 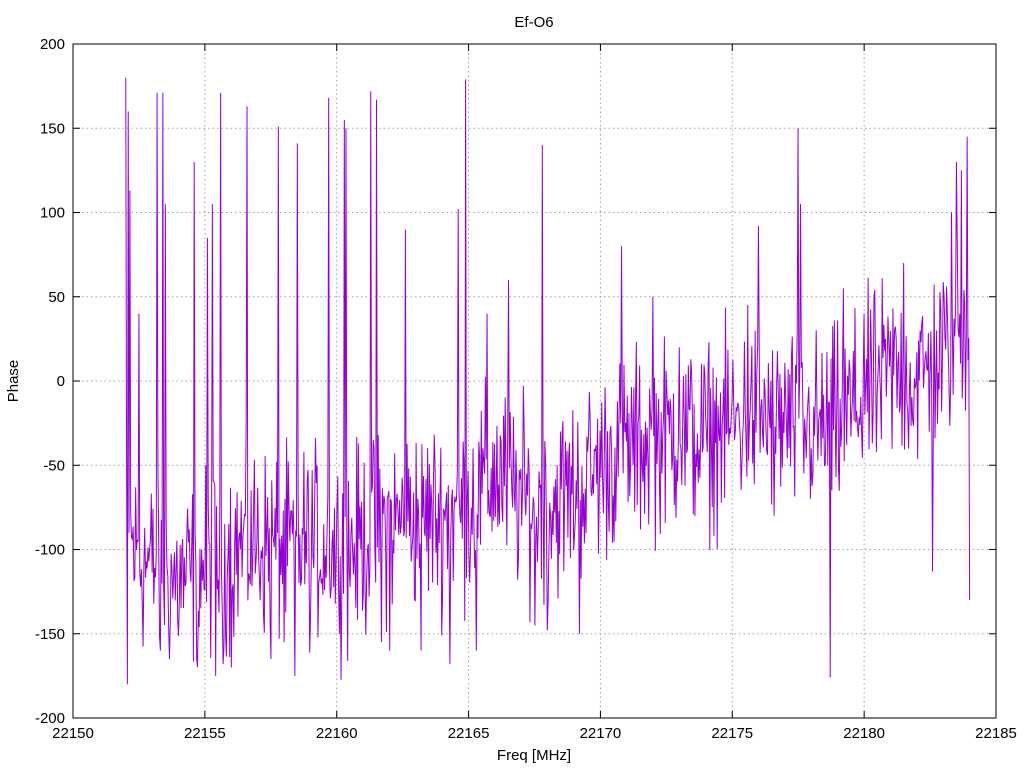 I want to click on y-tick-label: 200, so click(x=52, y=44).